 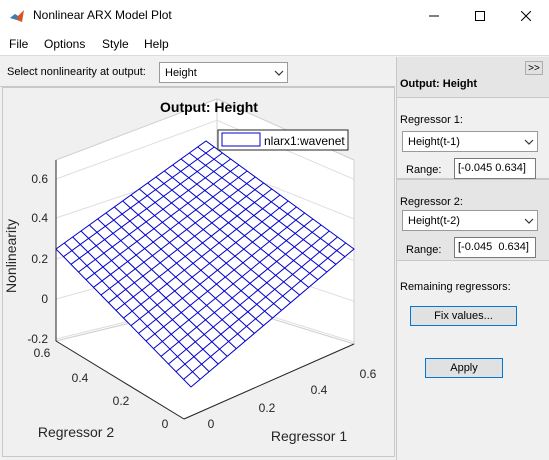 What do you see at coordinates (39, 259) in the screenshot?
I see `z-tick-label: 0.2` at bounding box center [39, 259].